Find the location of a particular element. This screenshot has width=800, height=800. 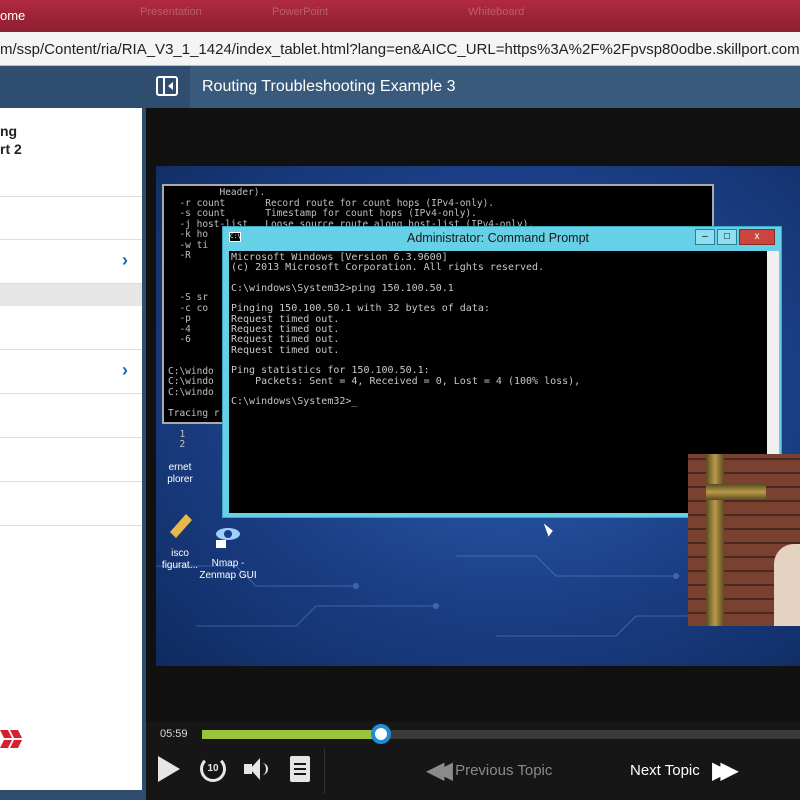

collapse-sidebar-button is located at coordinates (168, 87).